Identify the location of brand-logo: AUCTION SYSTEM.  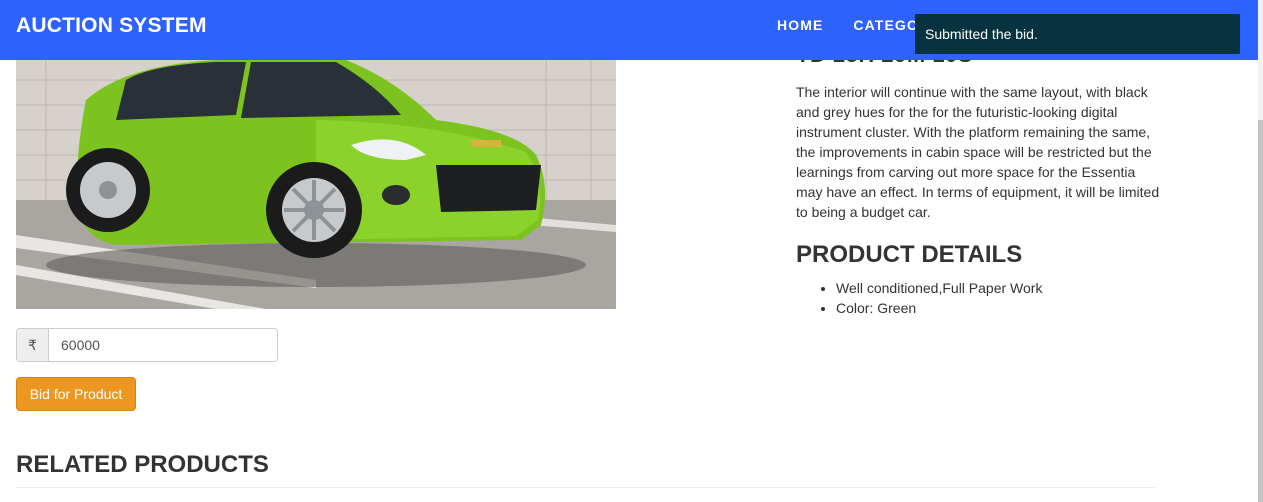
(111, 26).